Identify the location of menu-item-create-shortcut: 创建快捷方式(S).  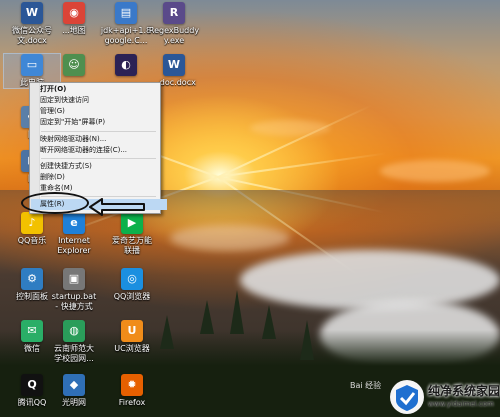
(98, 166).